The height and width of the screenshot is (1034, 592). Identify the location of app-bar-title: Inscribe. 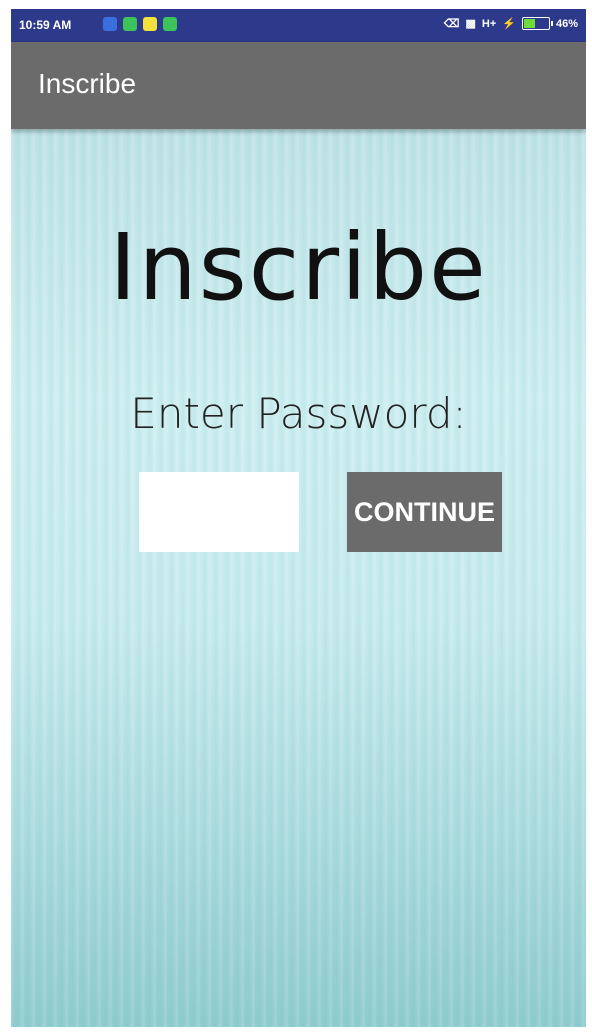
(87, 83).